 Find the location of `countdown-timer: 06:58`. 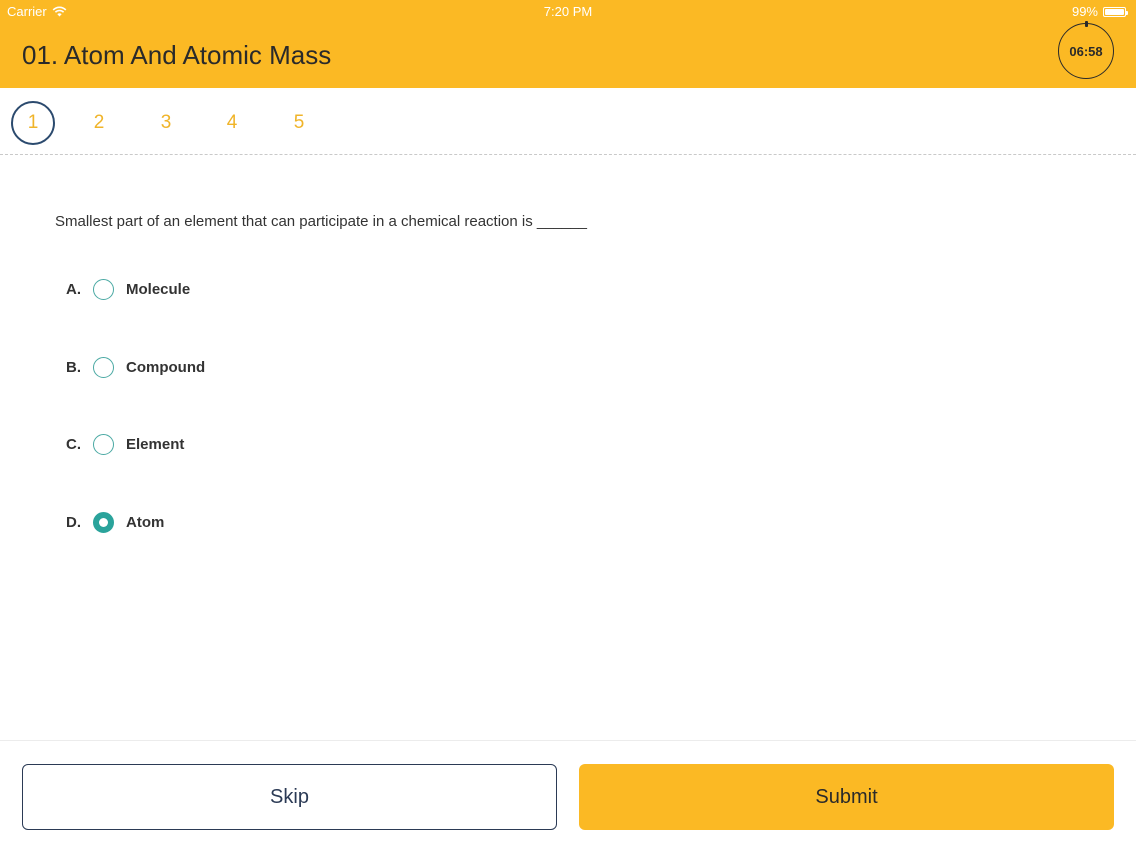

countdown-timer: 06:58 is located at coordinates (1086, 50).